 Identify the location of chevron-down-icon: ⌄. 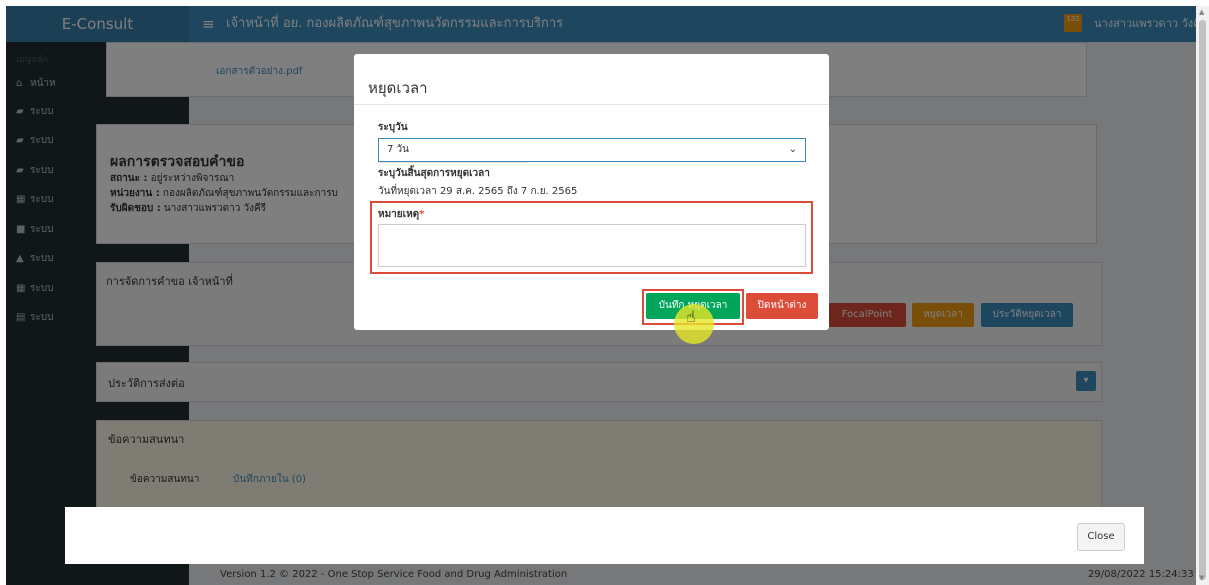
(792, 149).